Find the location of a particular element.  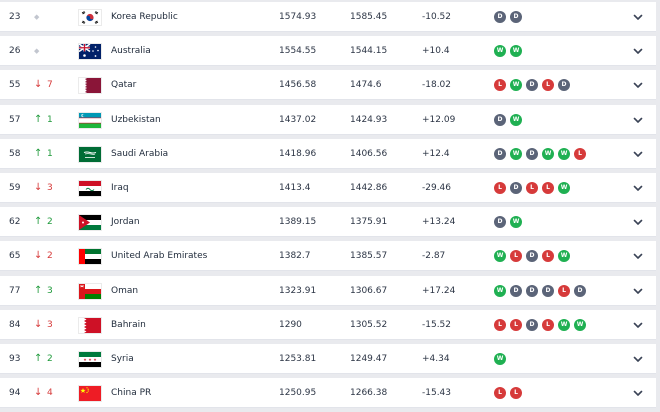

country-name: Korea Republic is located at coordinates (144, 17).